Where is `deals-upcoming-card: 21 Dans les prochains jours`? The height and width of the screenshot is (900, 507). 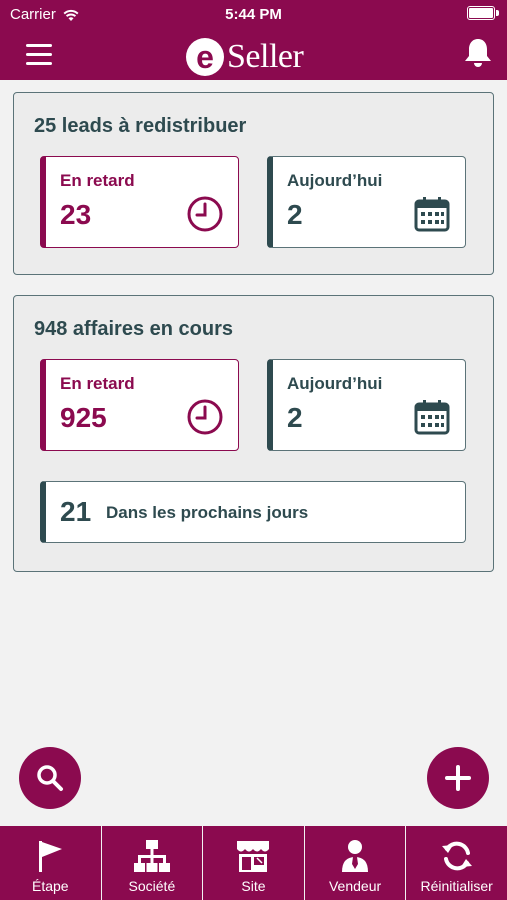 deals-upcoming-card: 21 Dans les prochains jours is located at coordinates (253, 512).